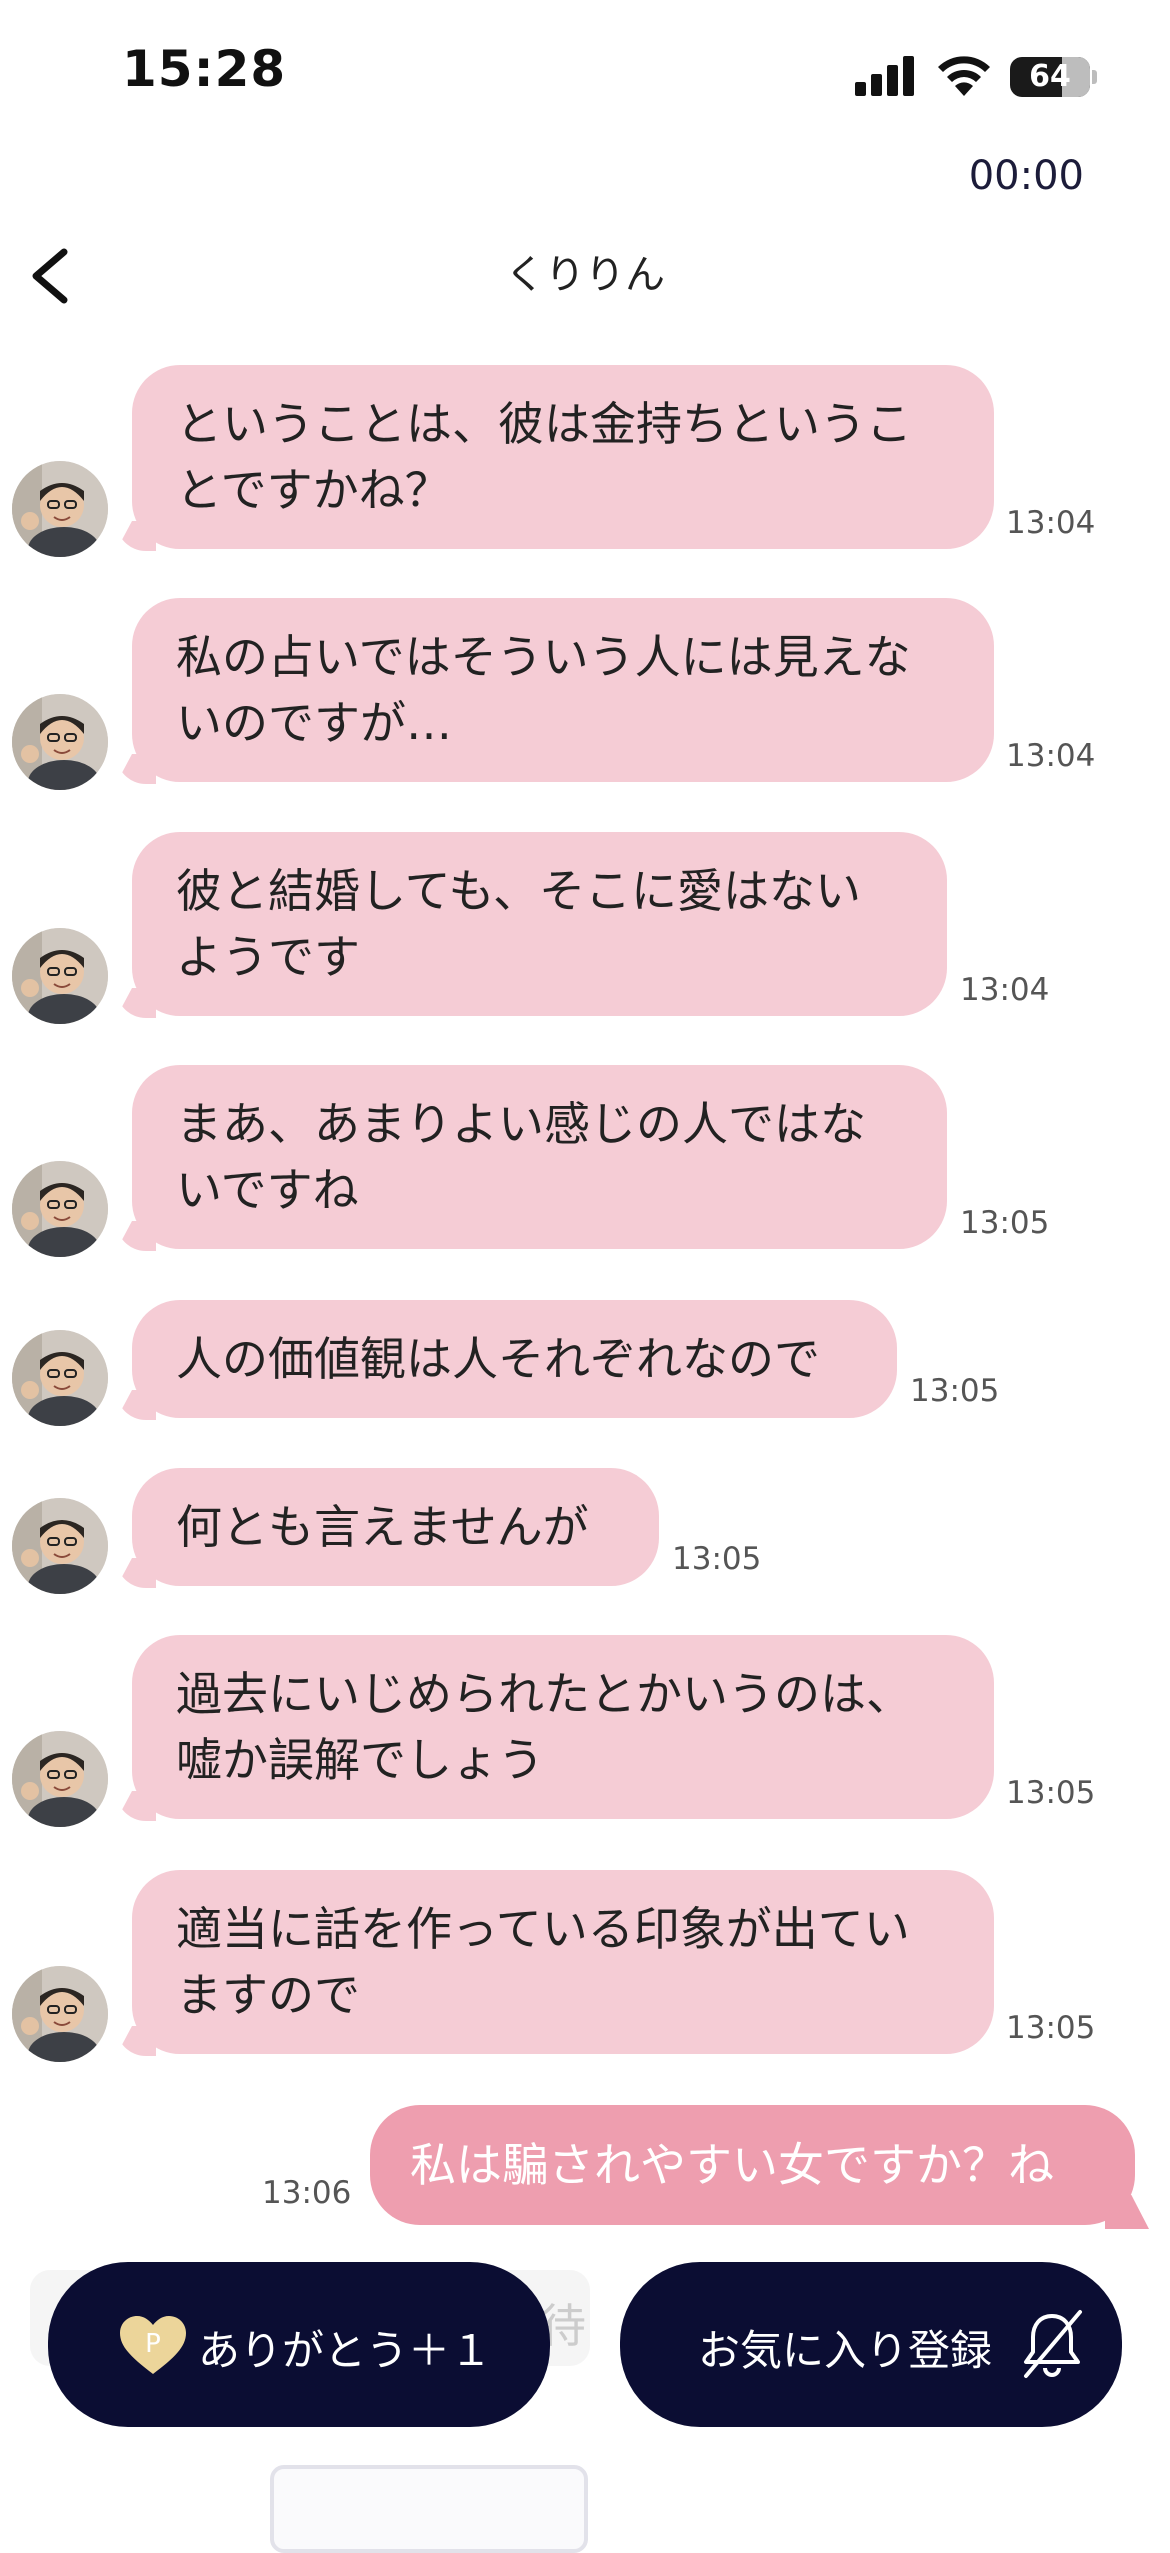  I want to click on call-timer: 00:00, so click(1026, 176).